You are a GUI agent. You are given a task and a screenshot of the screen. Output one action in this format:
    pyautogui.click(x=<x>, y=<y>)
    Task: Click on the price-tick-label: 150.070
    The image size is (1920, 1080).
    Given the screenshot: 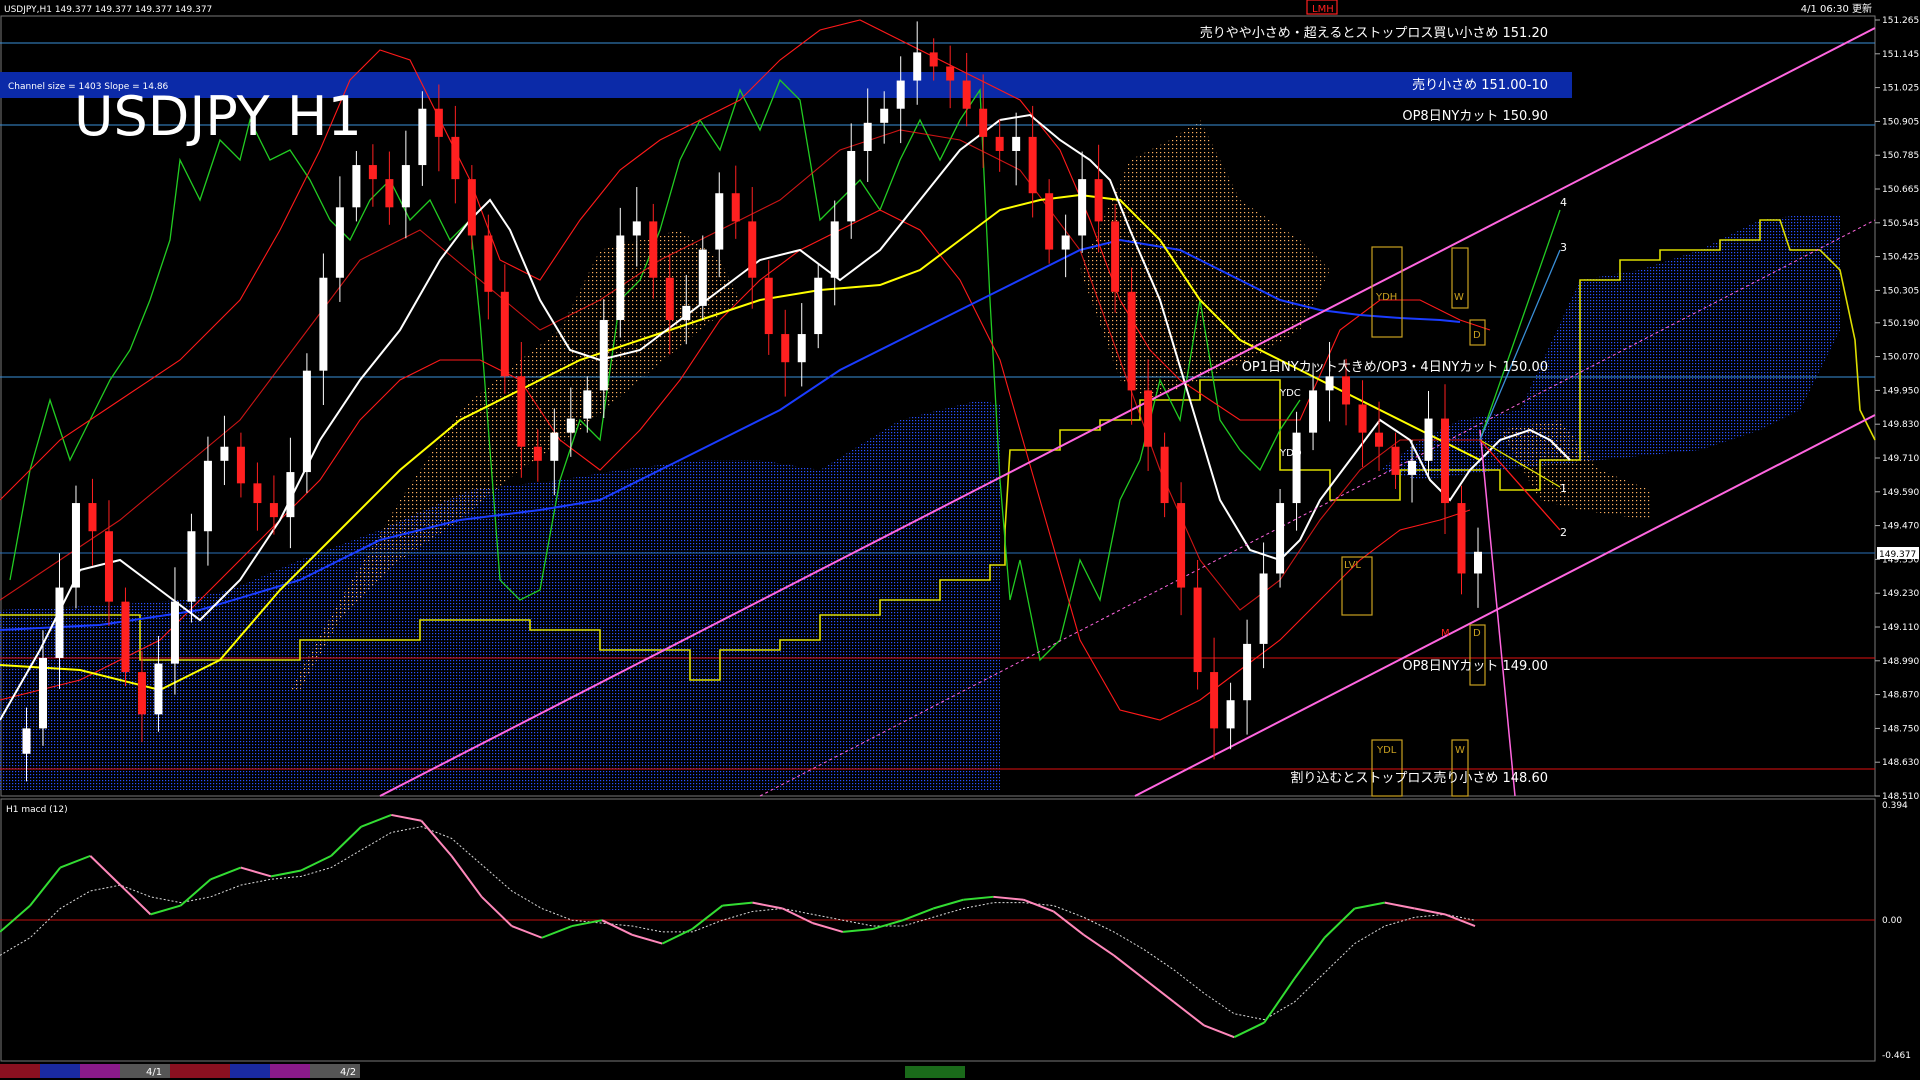 What is the action you would take?
    pyautogui.click(x=1900, y=358)
    